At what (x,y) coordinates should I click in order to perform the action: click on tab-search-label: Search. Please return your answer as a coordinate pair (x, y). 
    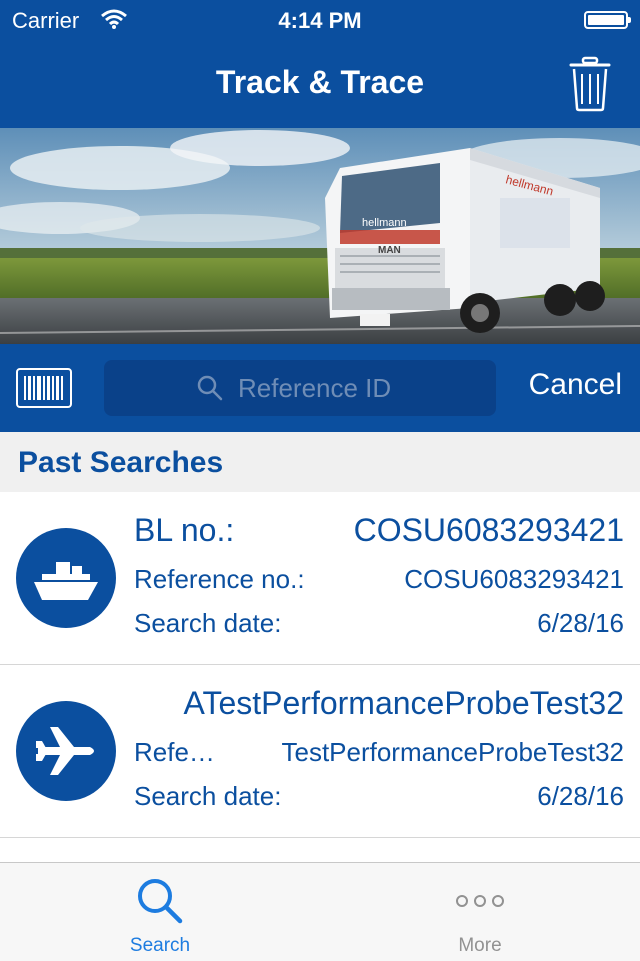
    Looking at the image, I should click on (160, 945).